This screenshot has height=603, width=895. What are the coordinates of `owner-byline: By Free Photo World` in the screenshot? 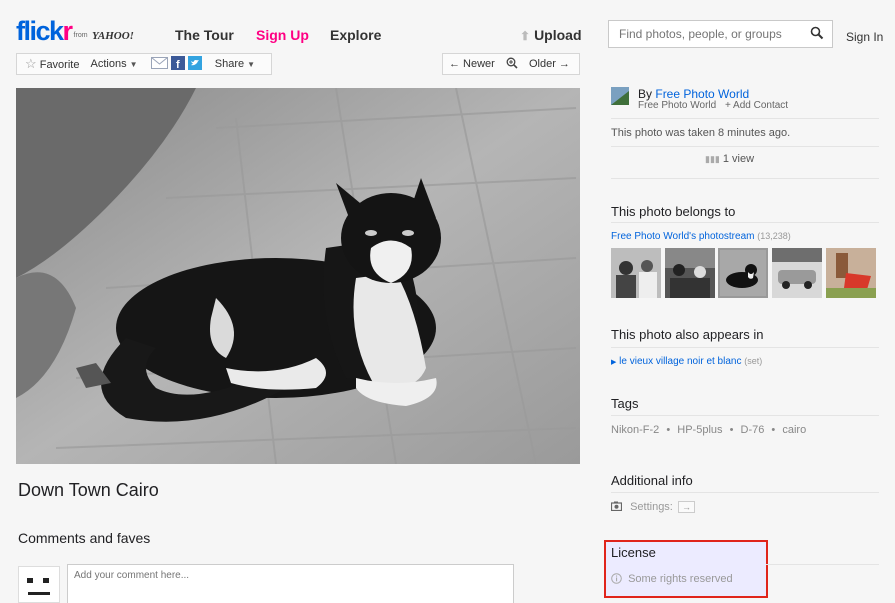 It's located at (693, 94).